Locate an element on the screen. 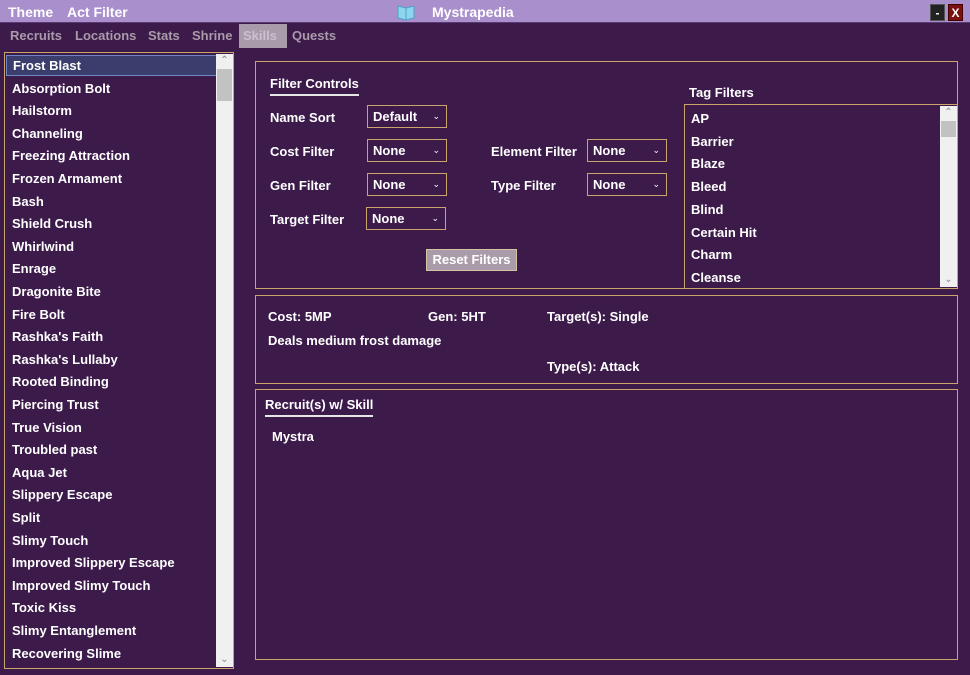  recruits-heading: Recruit(s) w/ Skill is located at coordinates (319, 407).